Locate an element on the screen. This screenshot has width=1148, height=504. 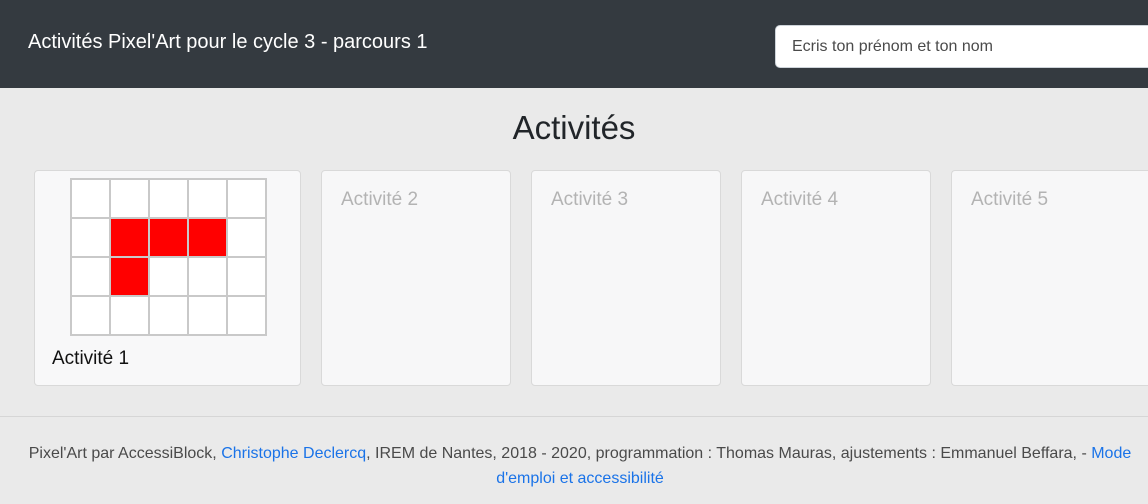
activity-label-1: Activité 1 is located at coordinates (91, 358).